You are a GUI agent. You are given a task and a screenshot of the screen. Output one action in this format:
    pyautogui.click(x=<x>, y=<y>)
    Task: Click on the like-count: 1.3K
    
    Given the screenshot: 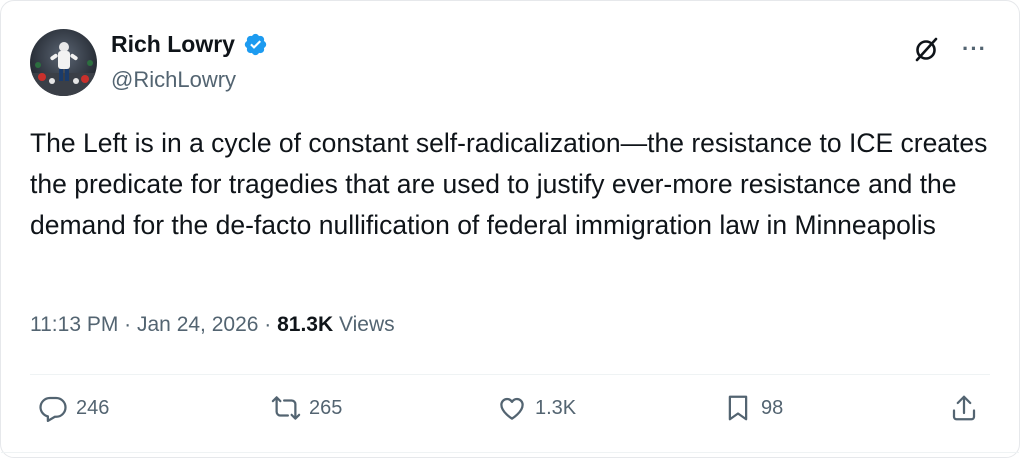 What is the action you would take?
    pyautogui.click(x=556, y=407)
    